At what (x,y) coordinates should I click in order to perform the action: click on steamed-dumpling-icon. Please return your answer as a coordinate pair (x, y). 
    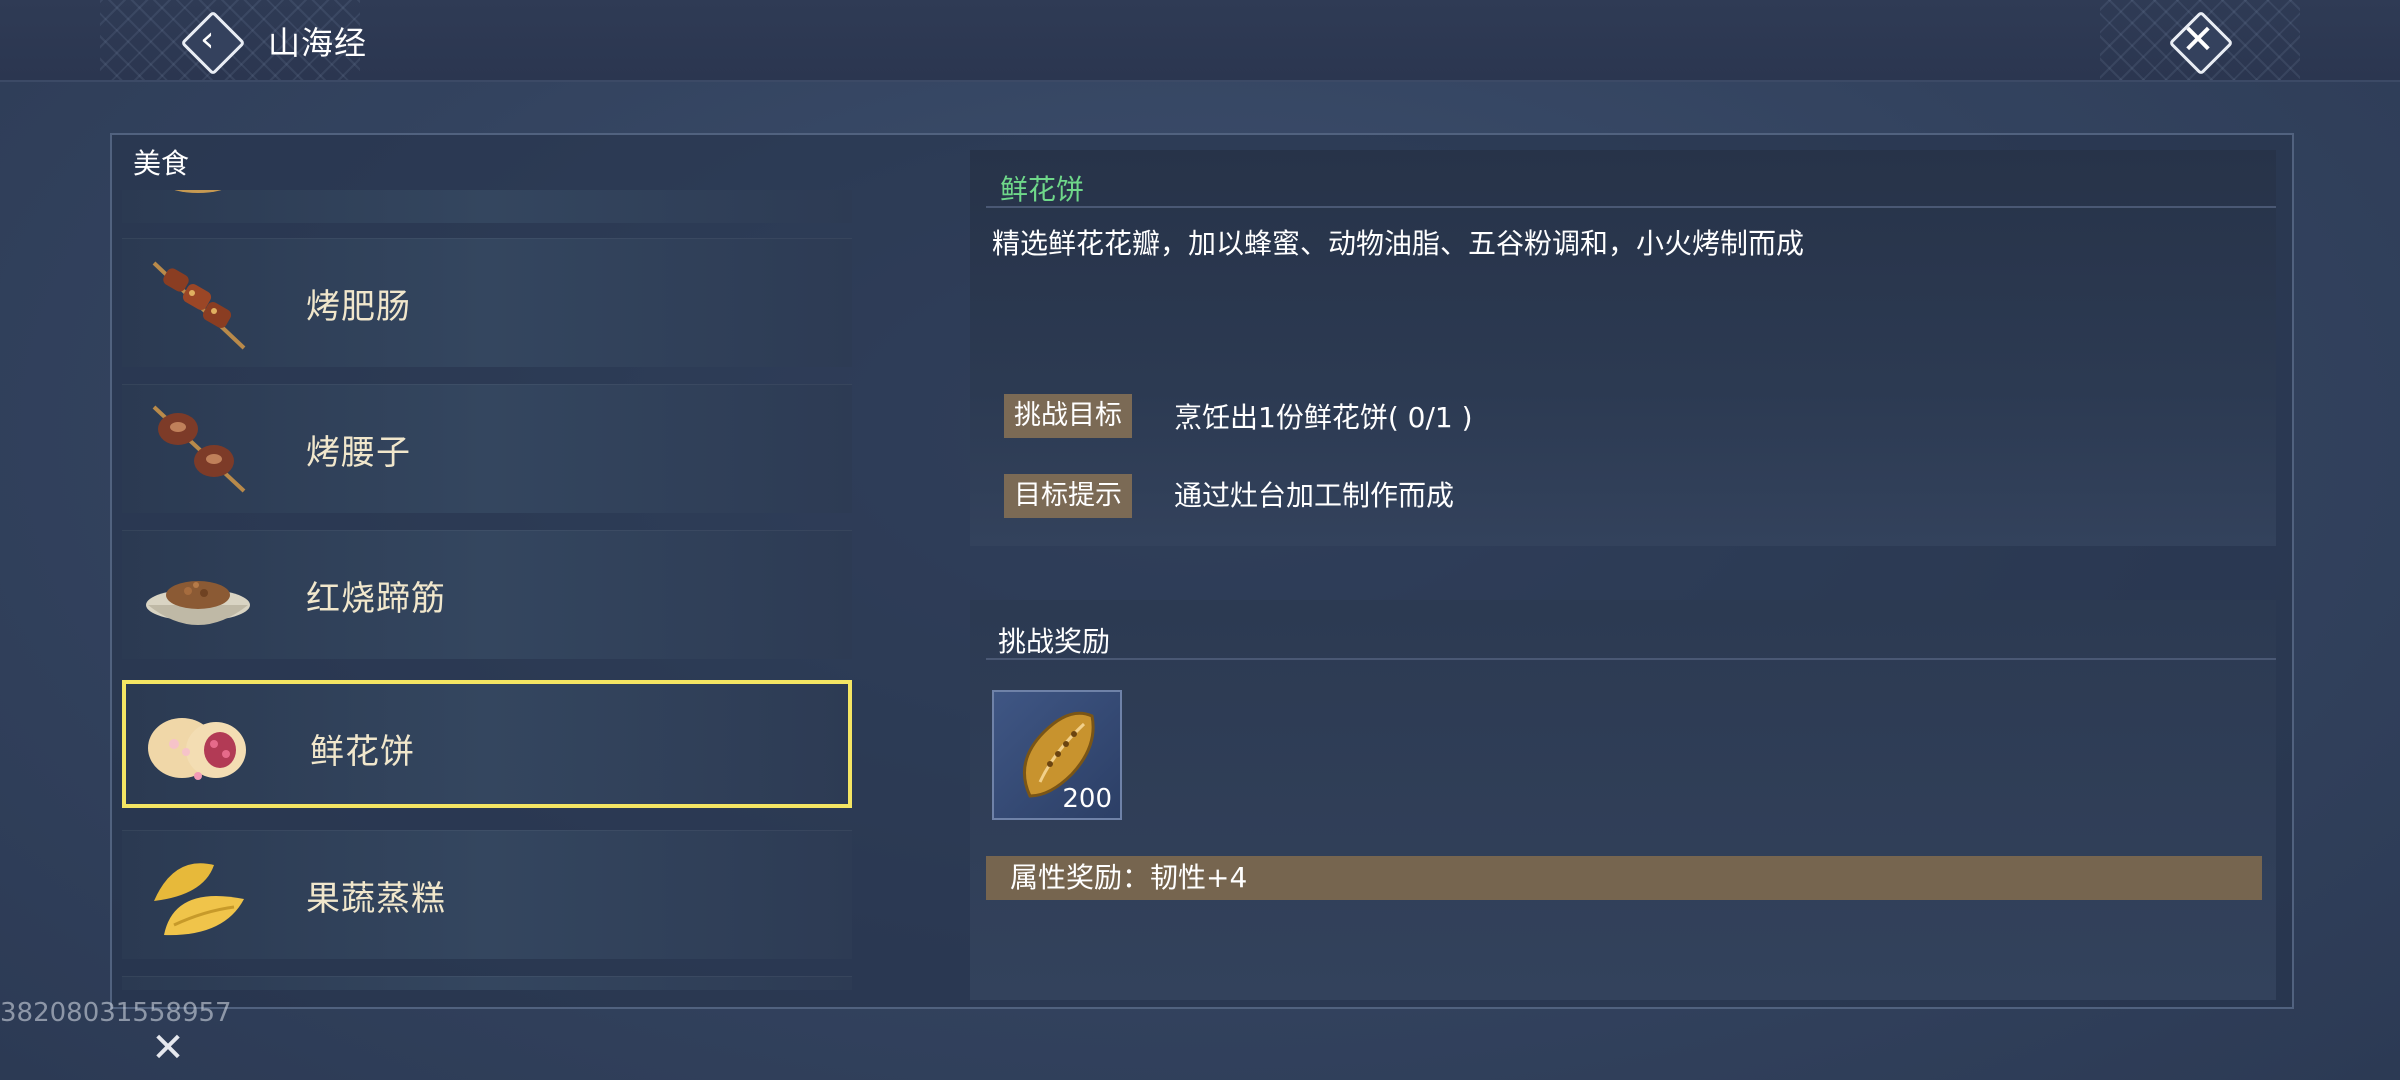
    Looking at the image, I should click on (199, 899).